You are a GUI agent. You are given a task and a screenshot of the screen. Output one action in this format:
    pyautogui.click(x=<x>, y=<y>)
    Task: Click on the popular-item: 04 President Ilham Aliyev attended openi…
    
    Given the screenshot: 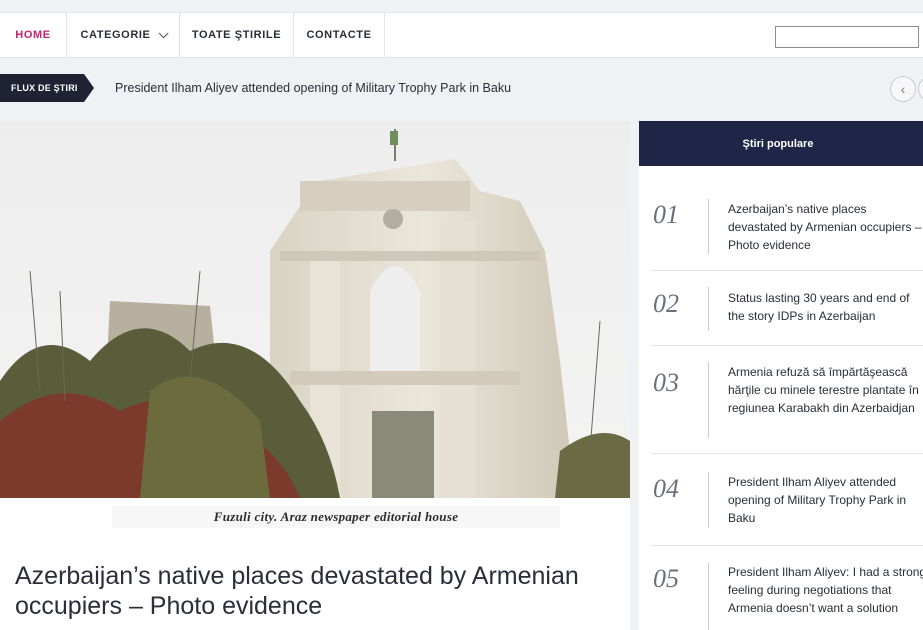 What is the action you would take?
    pyautogui.click(x=787, y=500)
    